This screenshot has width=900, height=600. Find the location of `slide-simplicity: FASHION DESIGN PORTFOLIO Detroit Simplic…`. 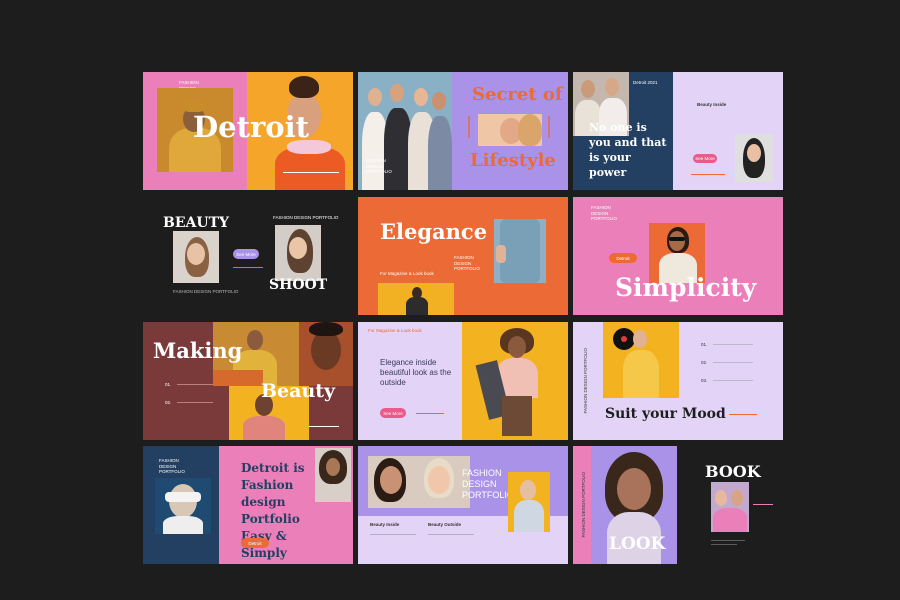

slide-simplicity: FASHION DESIGN PORTFOLIO Detroit Simplic… is located at coordinates (678, 256).